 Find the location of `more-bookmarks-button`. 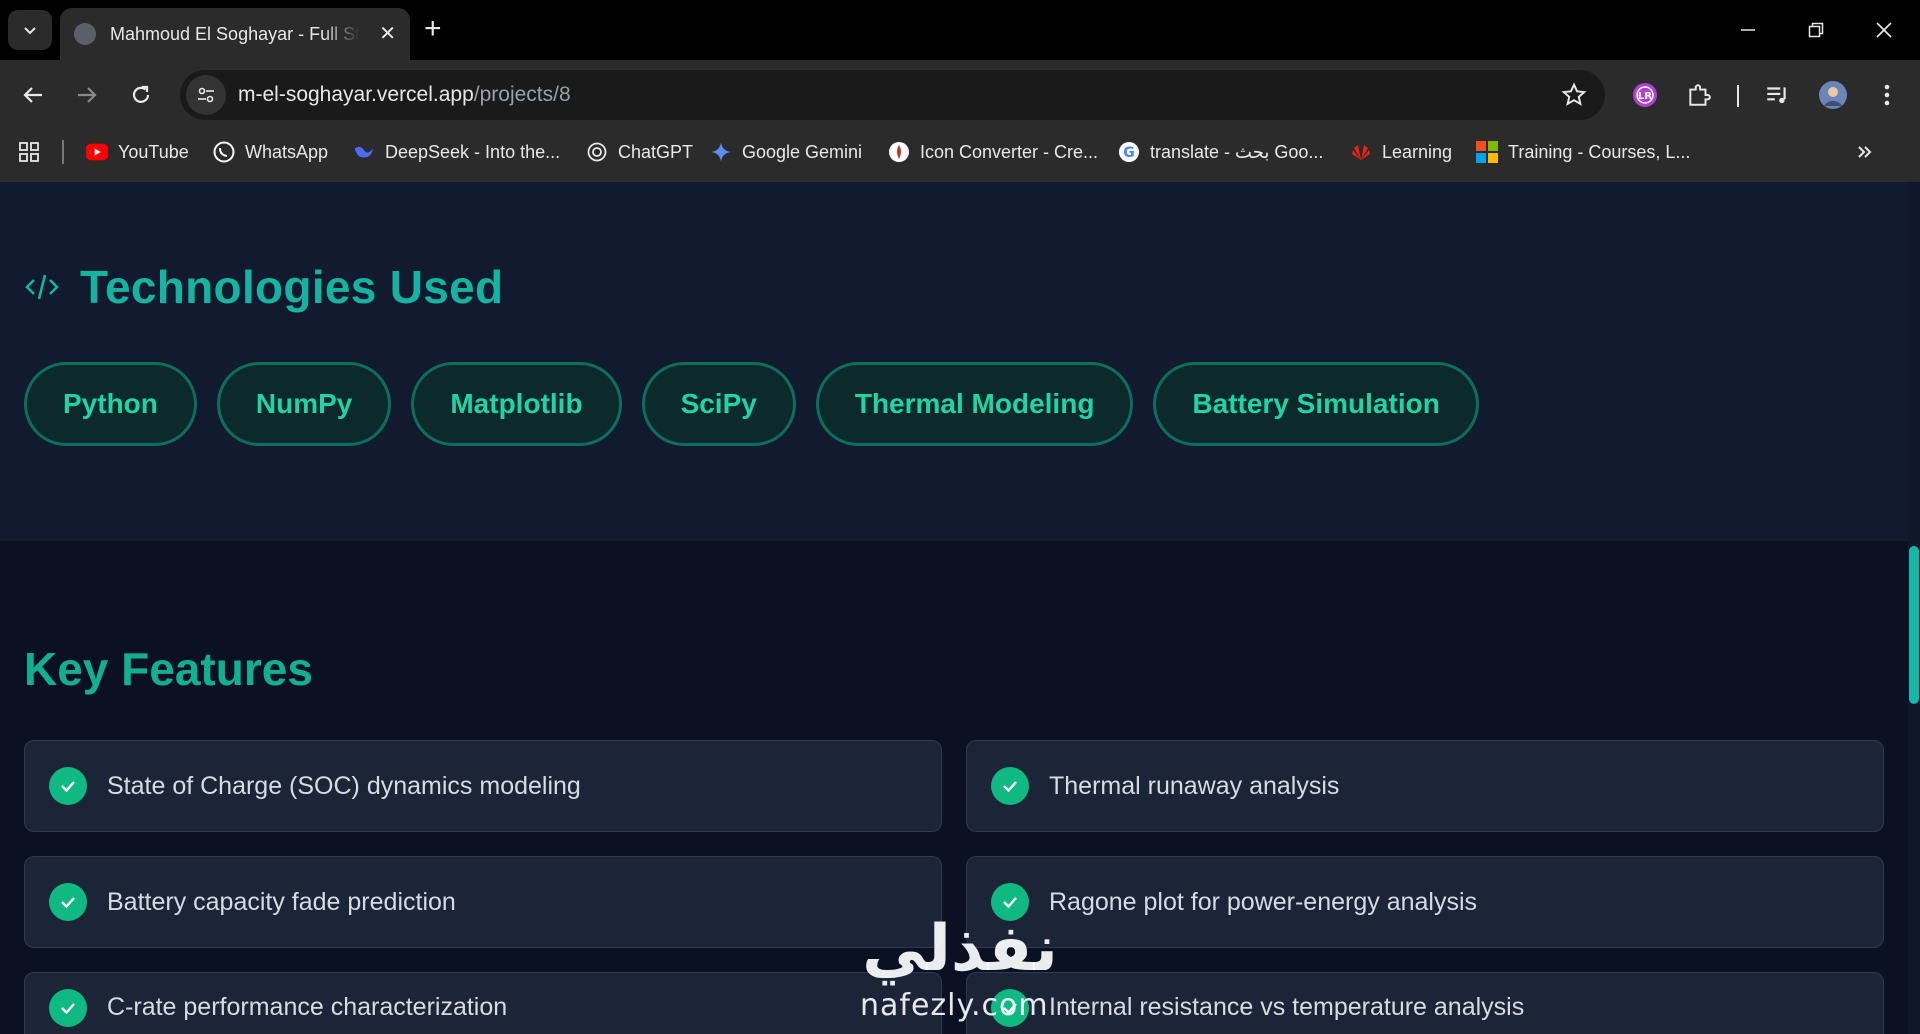

more-bookmarks-button is located at coordinates (1865, 152).